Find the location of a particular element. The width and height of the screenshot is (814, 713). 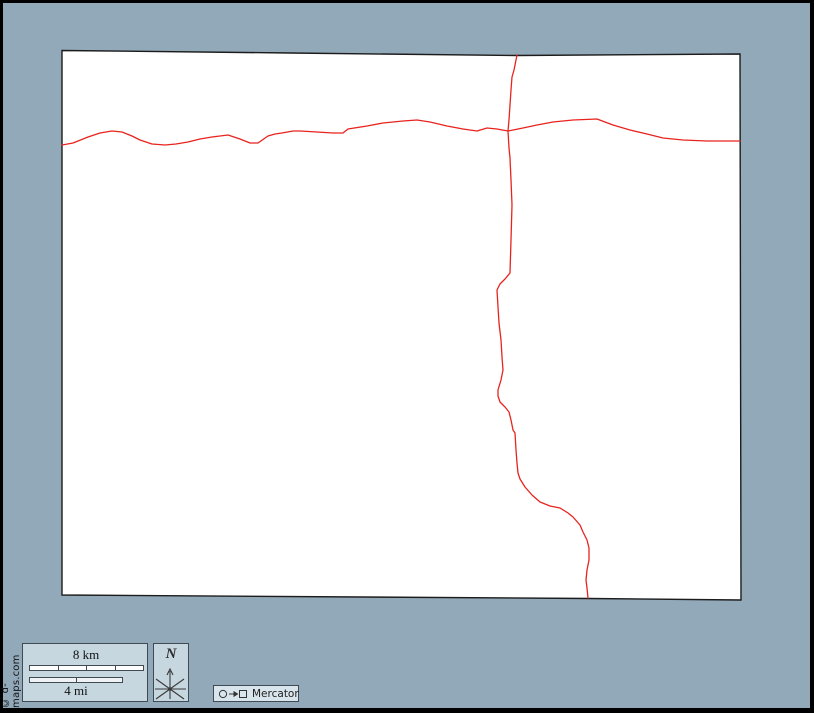

compass-rose-icon is located at coordinates (170, 683).